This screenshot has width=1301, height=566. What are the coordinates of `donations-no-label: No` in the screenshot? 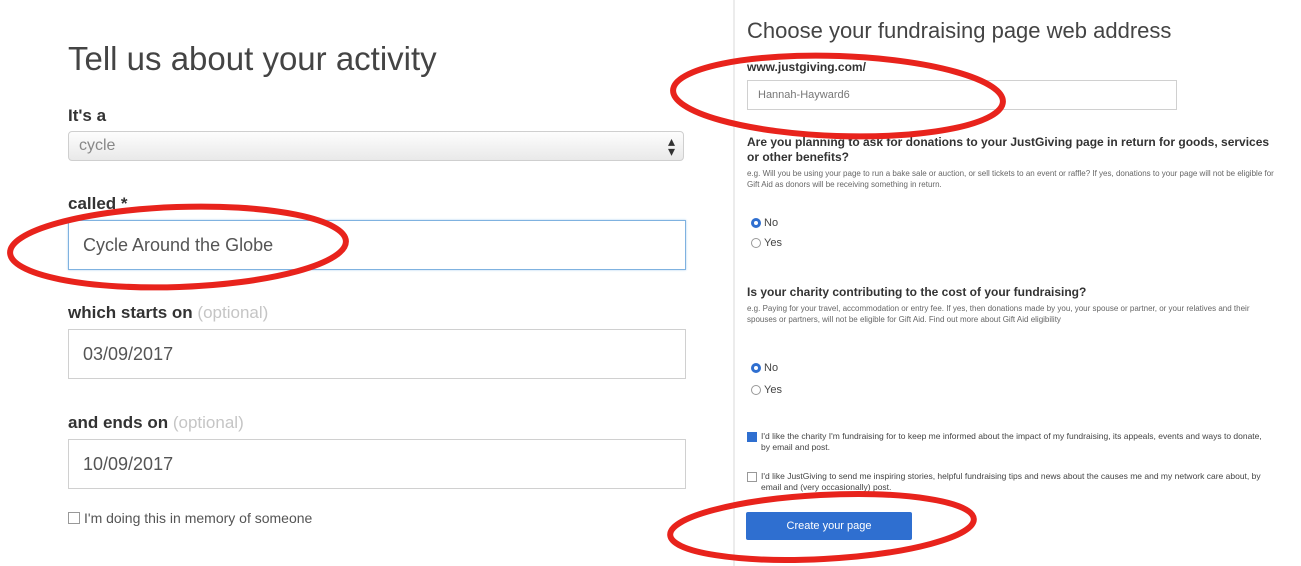 It's located at (771, 223).